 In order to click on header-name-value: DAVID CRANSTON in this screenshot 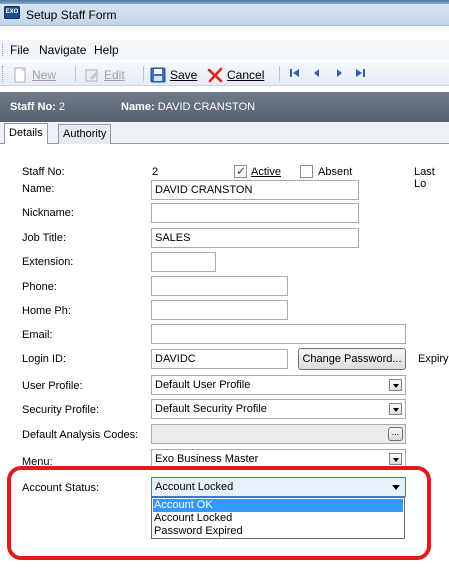, I will do `click(206, 107)`.